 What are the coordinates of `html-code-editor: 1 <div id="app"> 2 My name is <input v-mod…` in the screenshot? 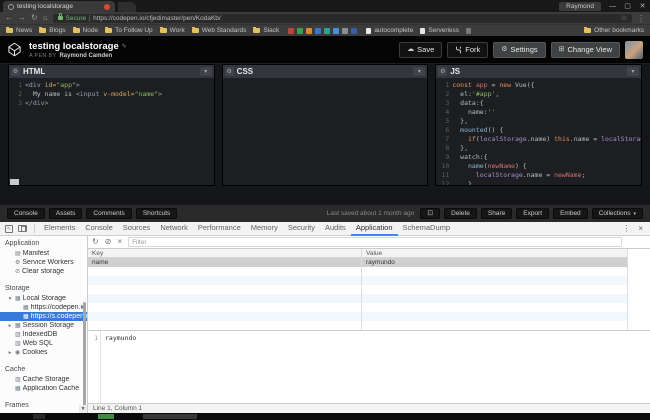 It's located at (111, 131).